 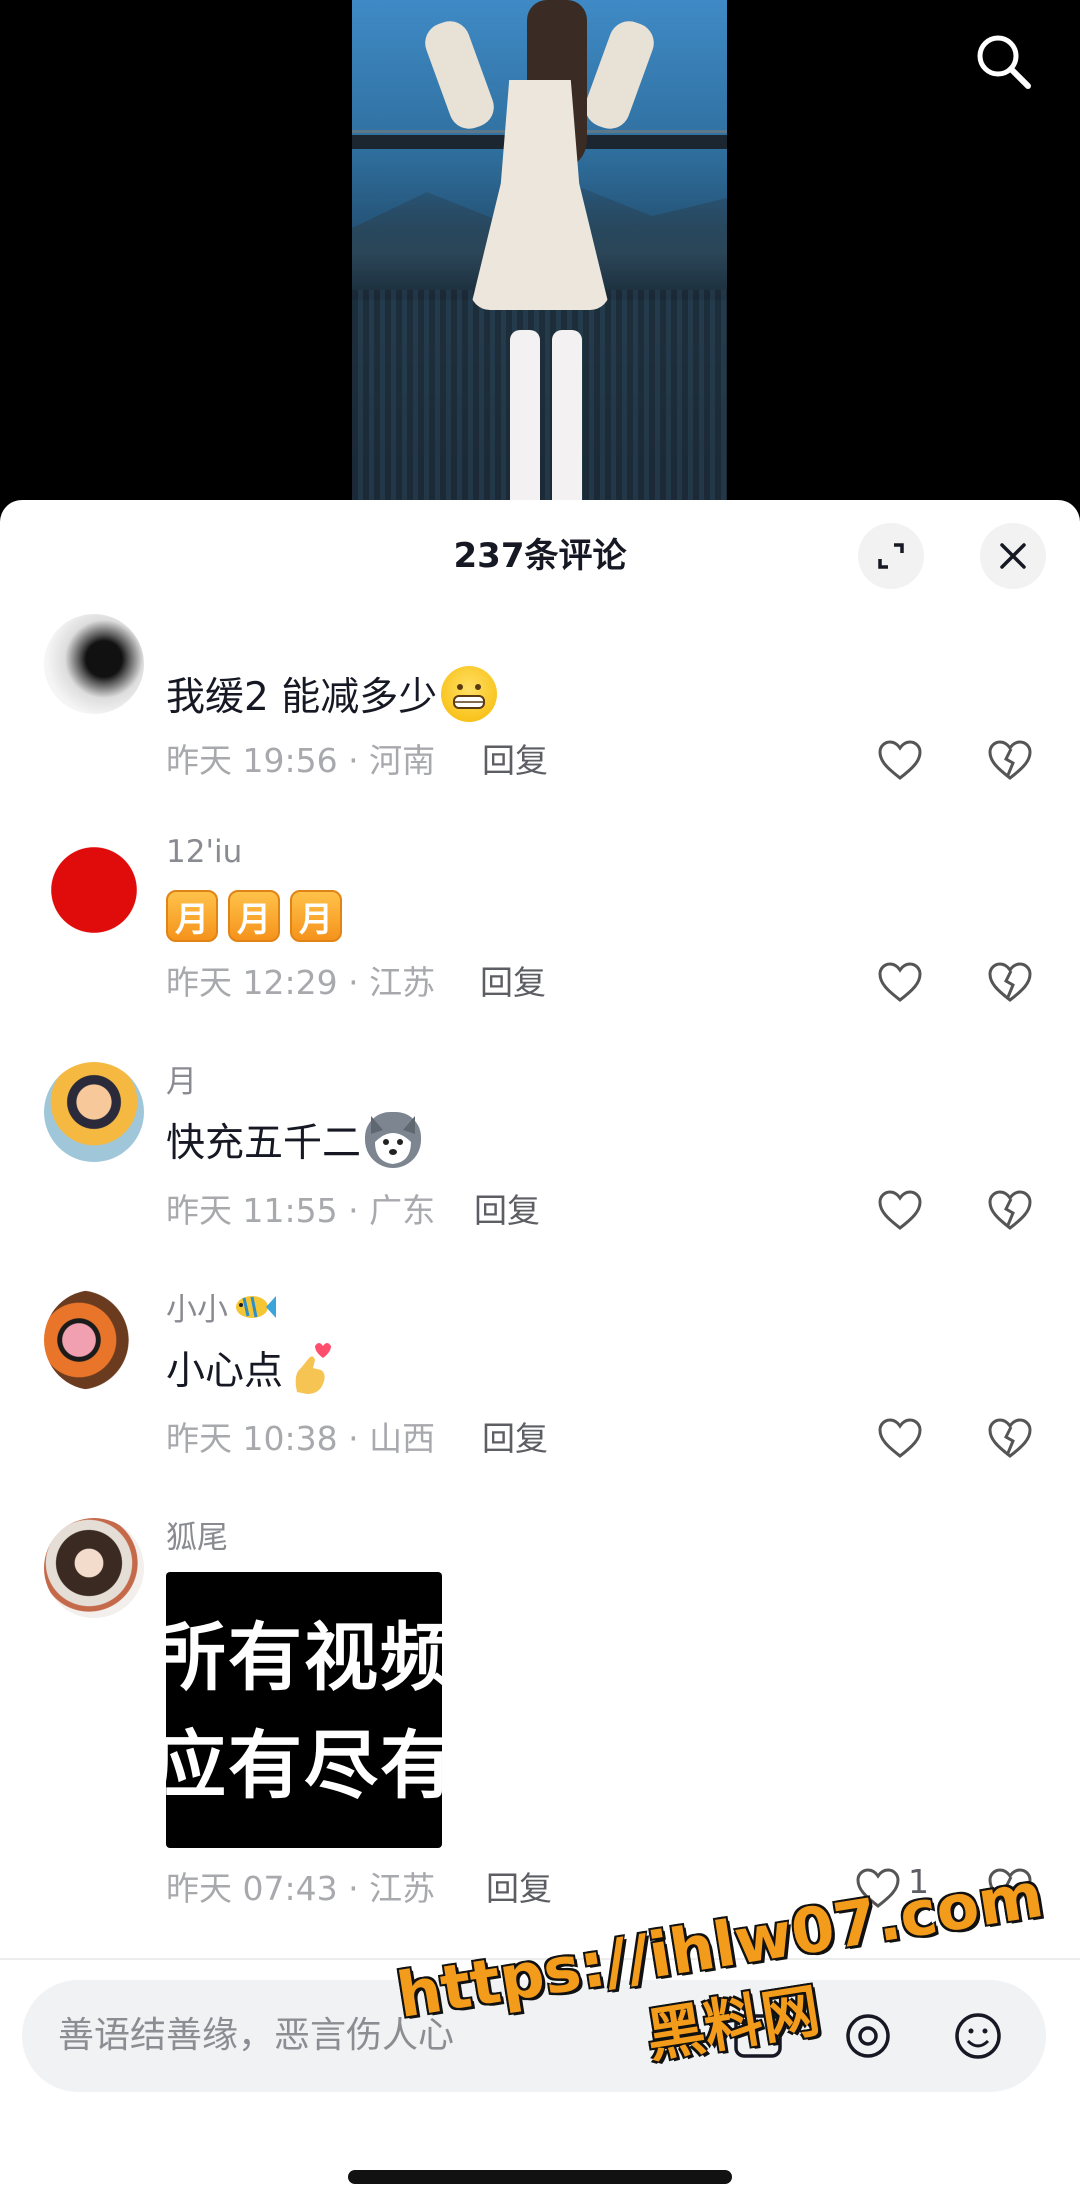 What do you see at coordinates (540, 556) in the screenshot?
I see `sheet-header: 237条评论` at bounding box center [540, 556].